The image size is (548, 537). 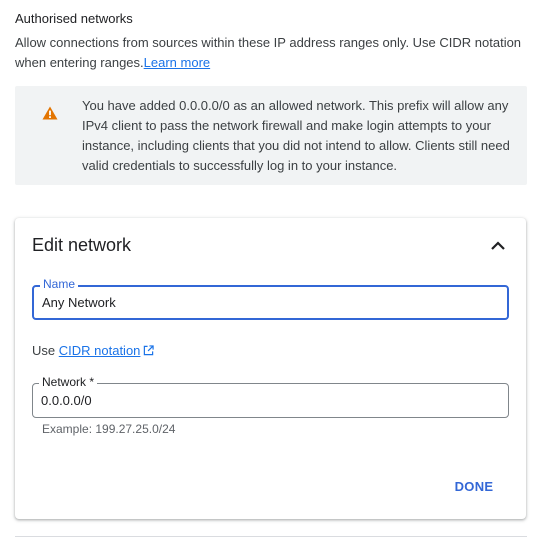 I want to click on name-field: Name, so click(x=270, y=298).